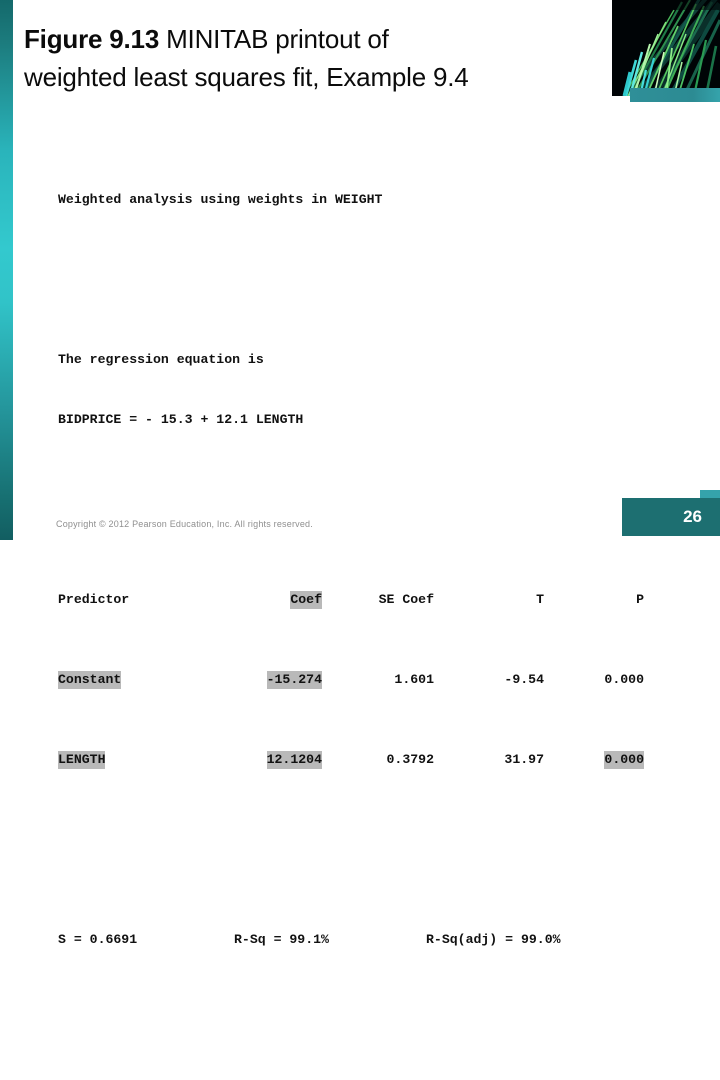  Describe the element at coordinates (524, 759) in the screenshot. I see `row-length-t: 31.97` at that location.